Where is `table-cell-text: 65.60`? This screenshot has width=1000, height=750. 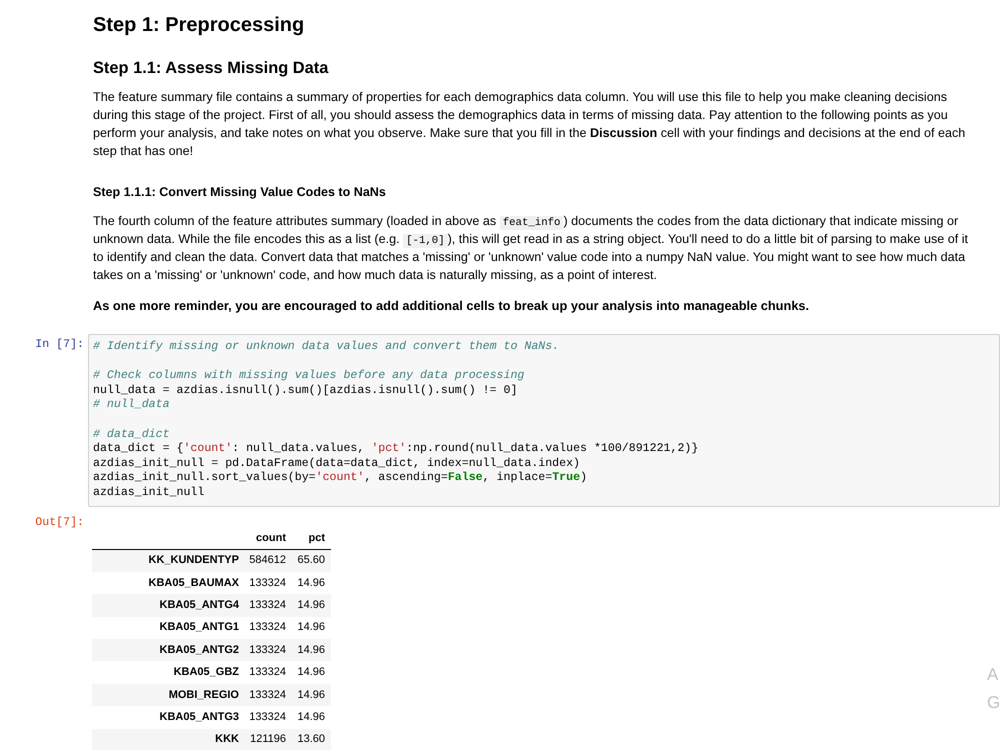
table-cell-text: 65.60 is located at coordinates (311, 560).